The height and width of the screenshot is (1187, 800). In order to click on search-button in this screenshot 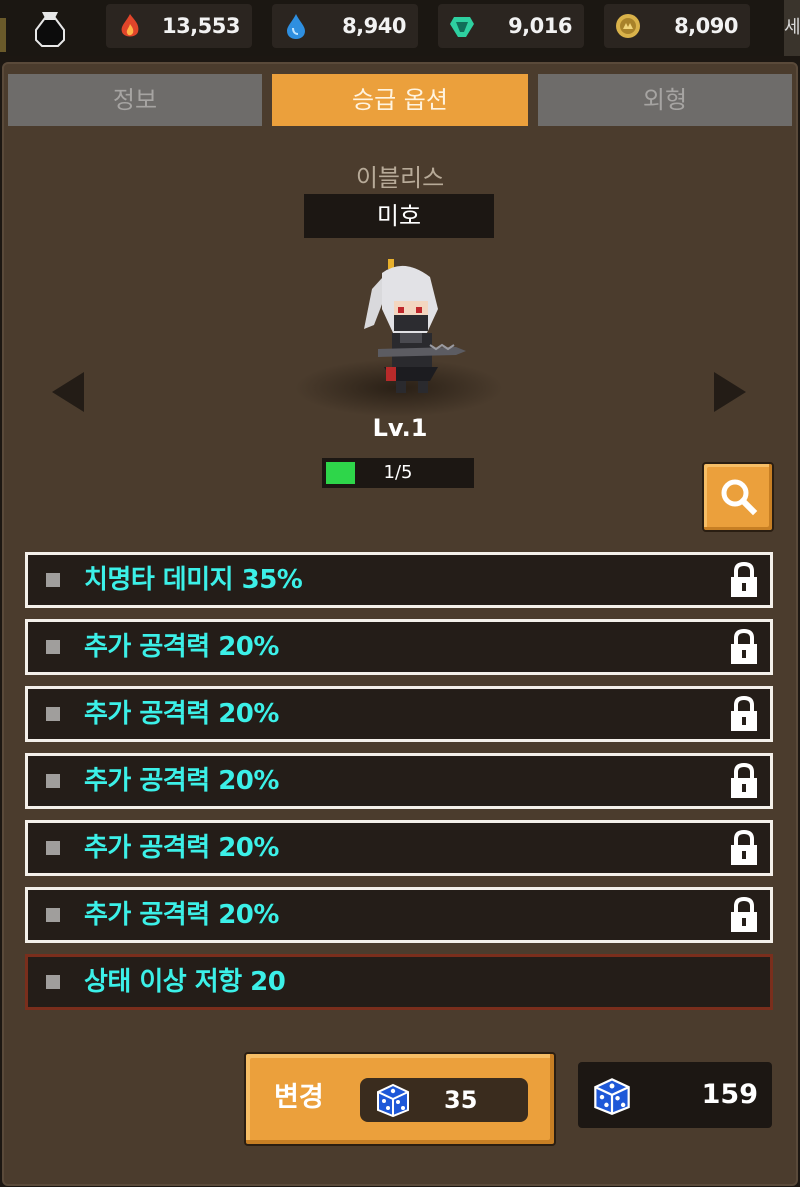, I will do `click(738, 497)`.